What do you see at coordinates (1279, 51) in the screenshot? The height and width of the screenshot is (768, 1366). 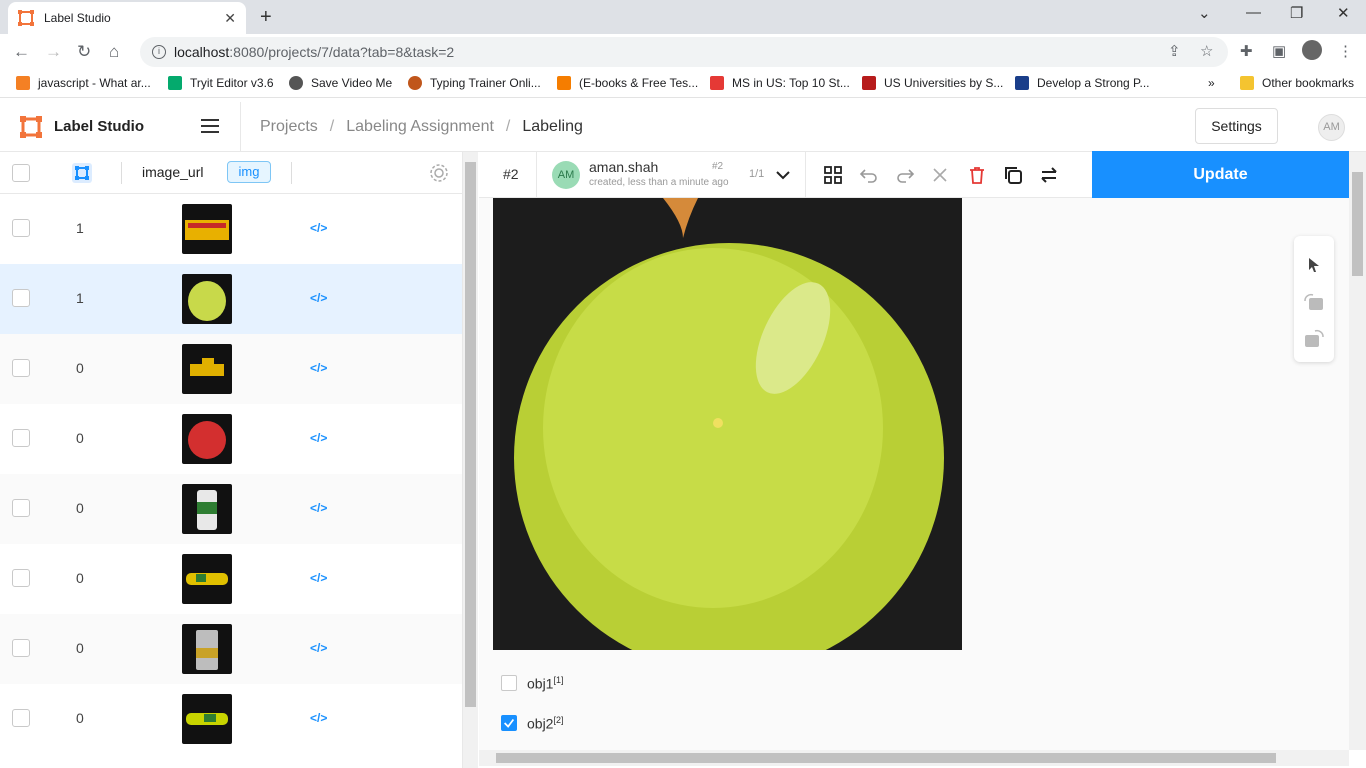 I see `side-panel-icon: ▣` at bounding box center [1279, 51].